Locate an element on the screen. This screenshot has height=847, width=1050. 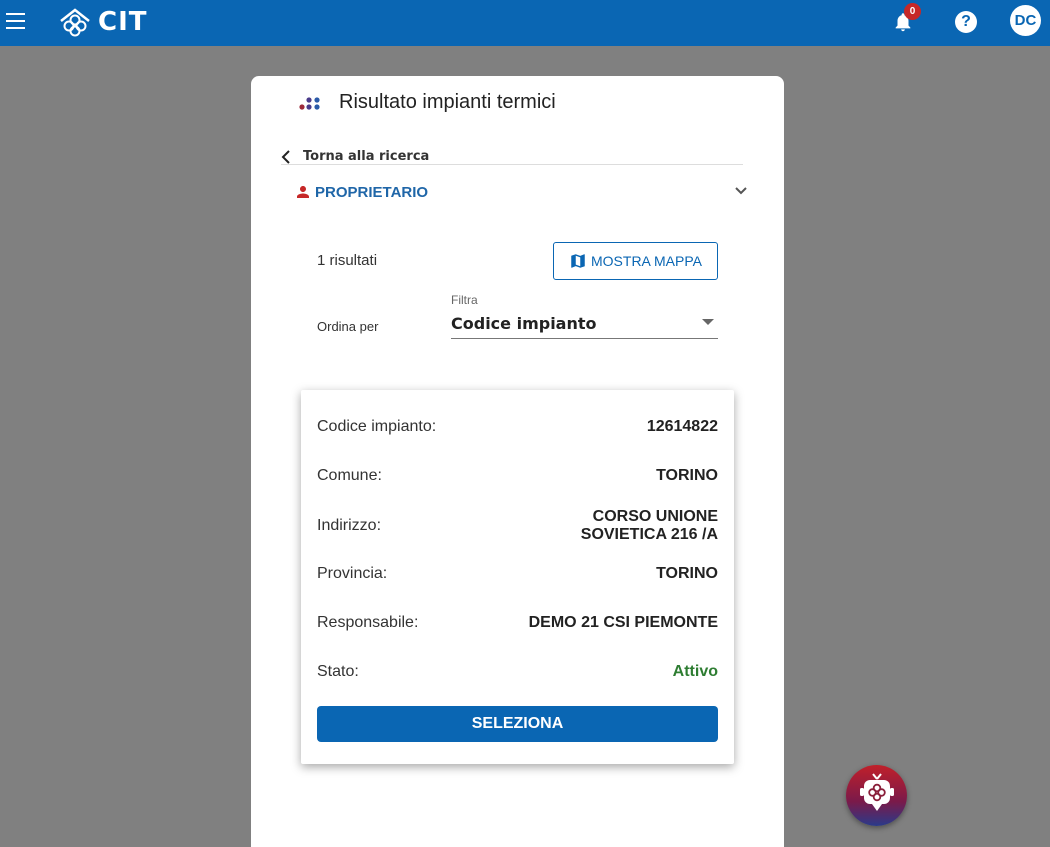
app-logo: CIT is located at coordinates (103, 22).